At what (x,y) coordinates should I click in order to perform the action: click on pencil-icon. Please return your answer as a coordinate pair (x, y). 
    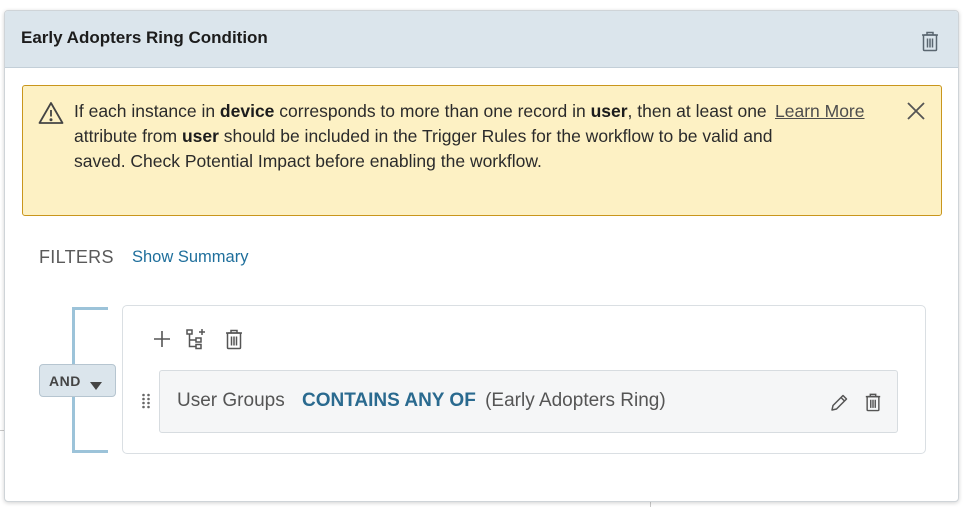
    Looking at the image, I should click on (839, 403).